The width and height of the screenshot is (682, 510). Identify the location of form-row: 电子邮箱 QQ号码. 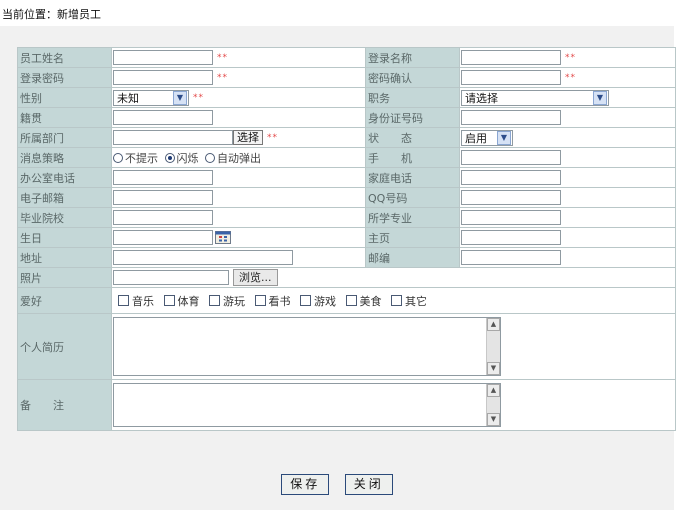
(346, 197).